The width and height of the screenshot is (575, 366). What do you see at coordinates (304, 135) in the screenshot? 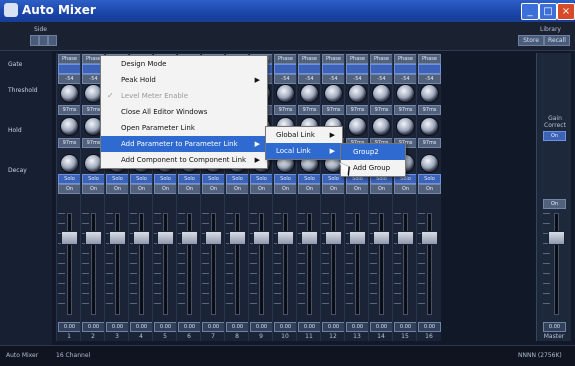
I see `menu-item-global-link: Global Link ▶` at bounding box center [304, 135].